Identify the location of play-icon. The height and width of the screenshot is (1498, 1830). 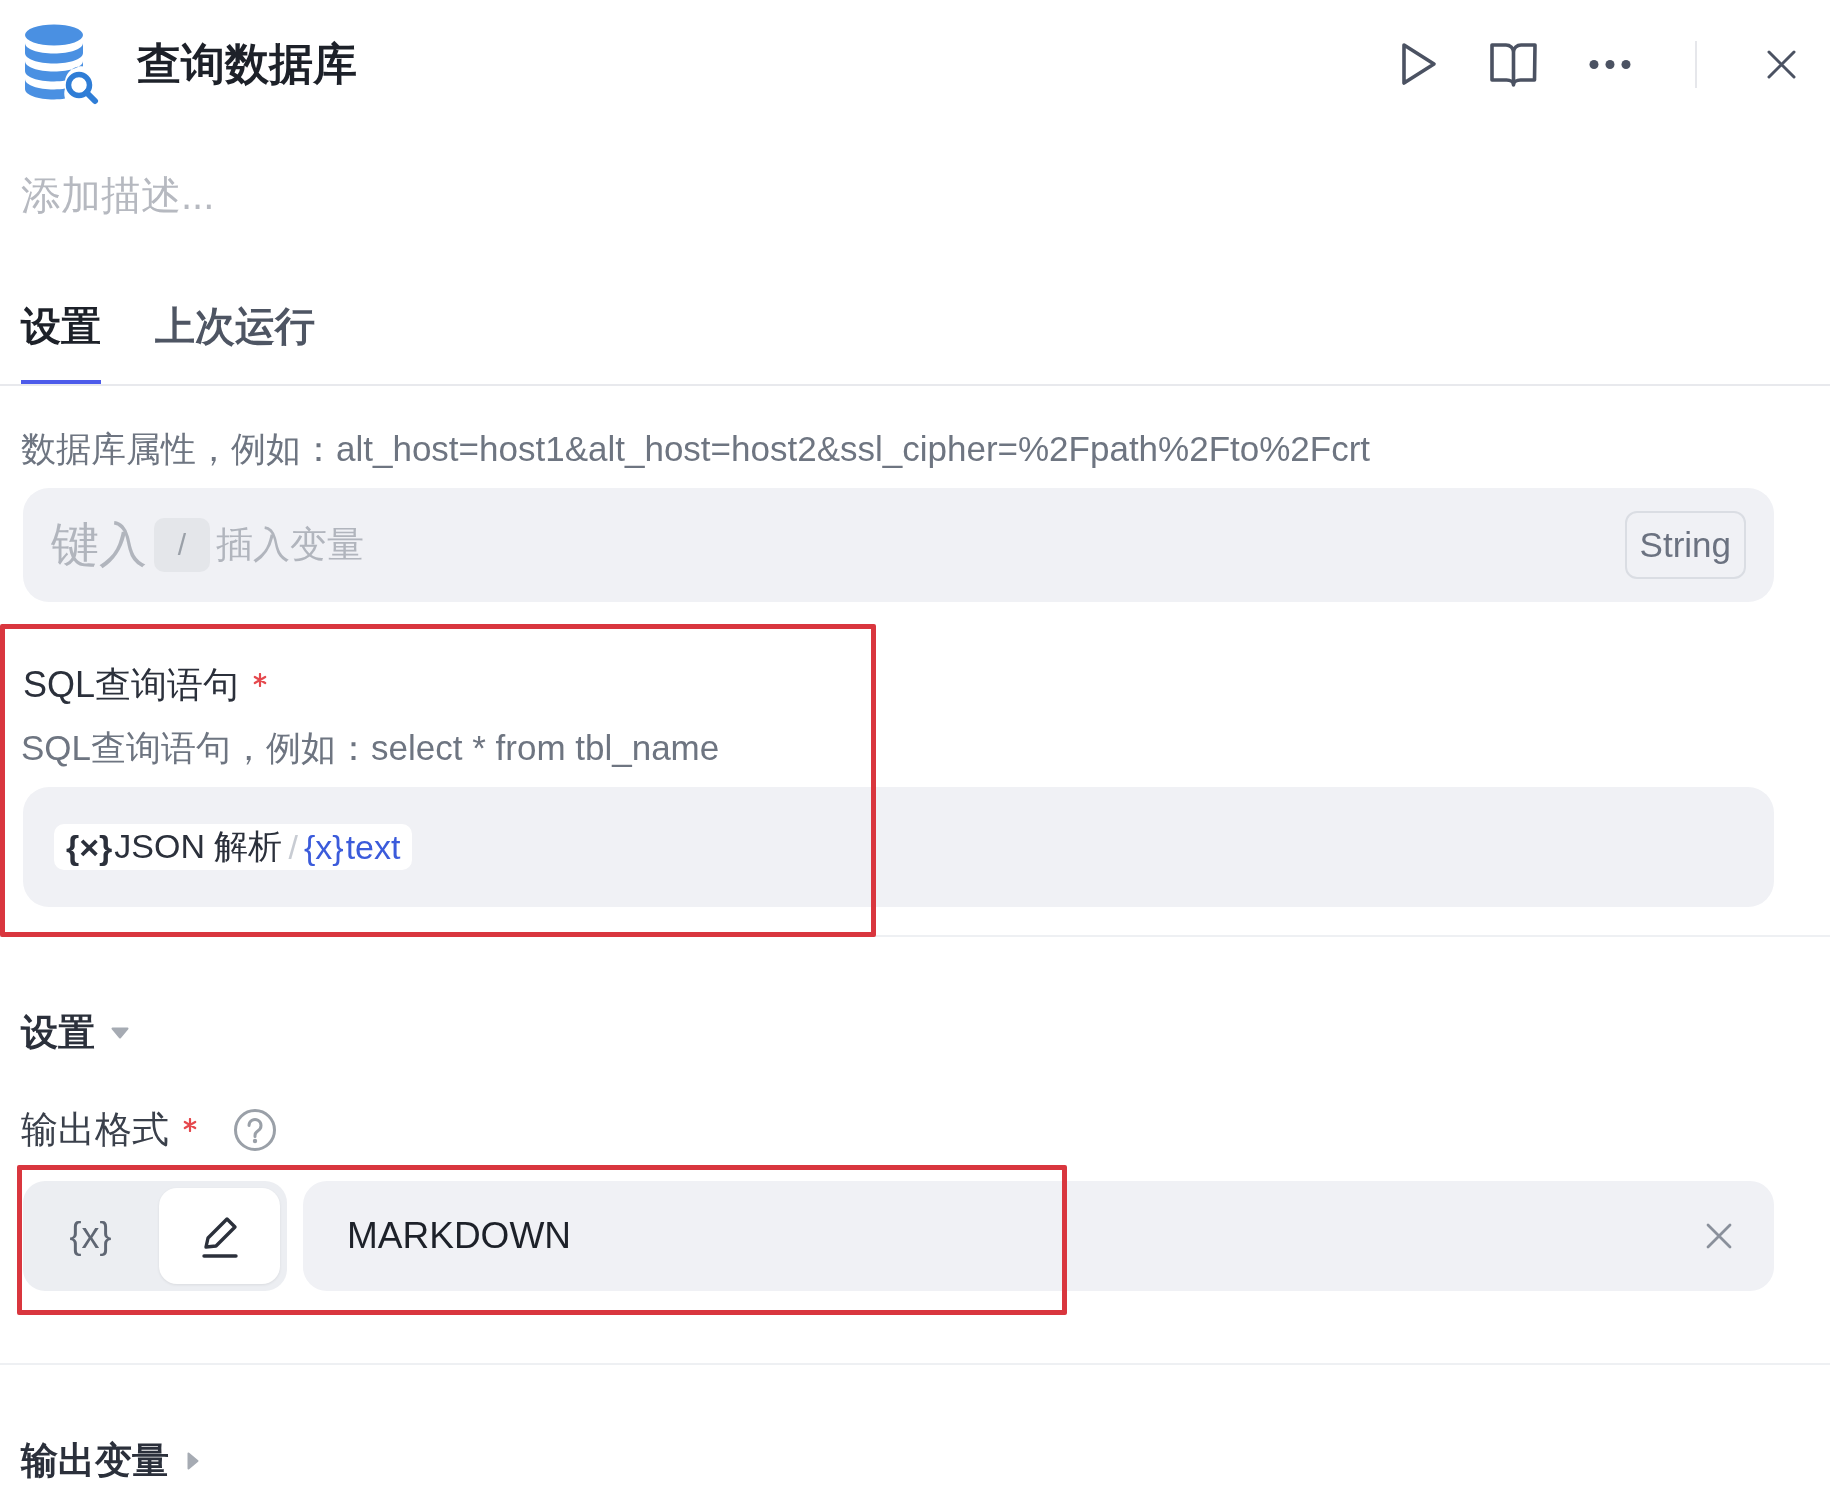
(1419, 64).